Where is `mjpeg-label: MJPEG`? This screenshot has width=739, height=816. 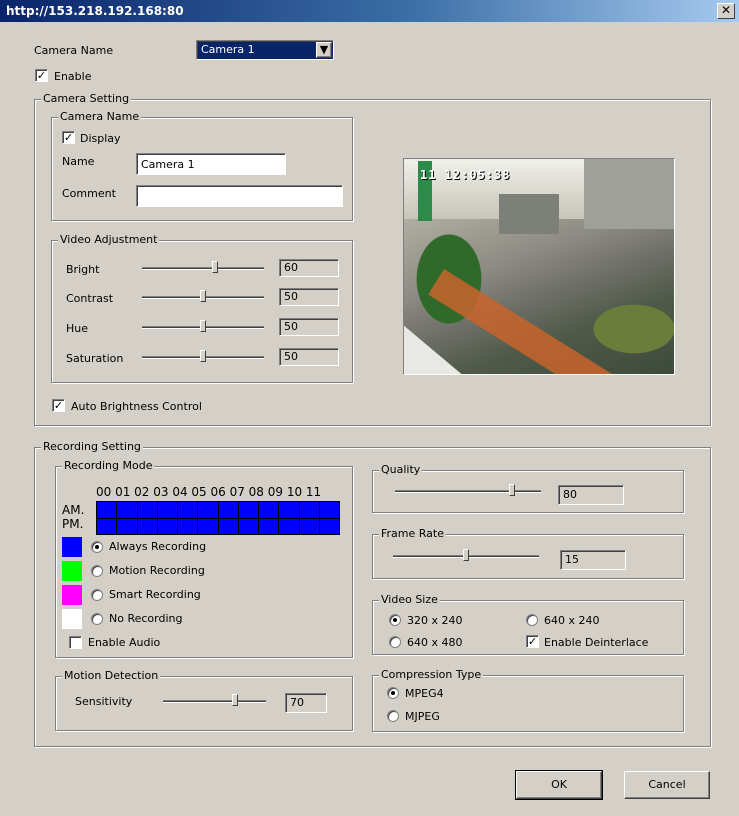 mjpeg-label: MJPEG is located at coordinates (422, 716).